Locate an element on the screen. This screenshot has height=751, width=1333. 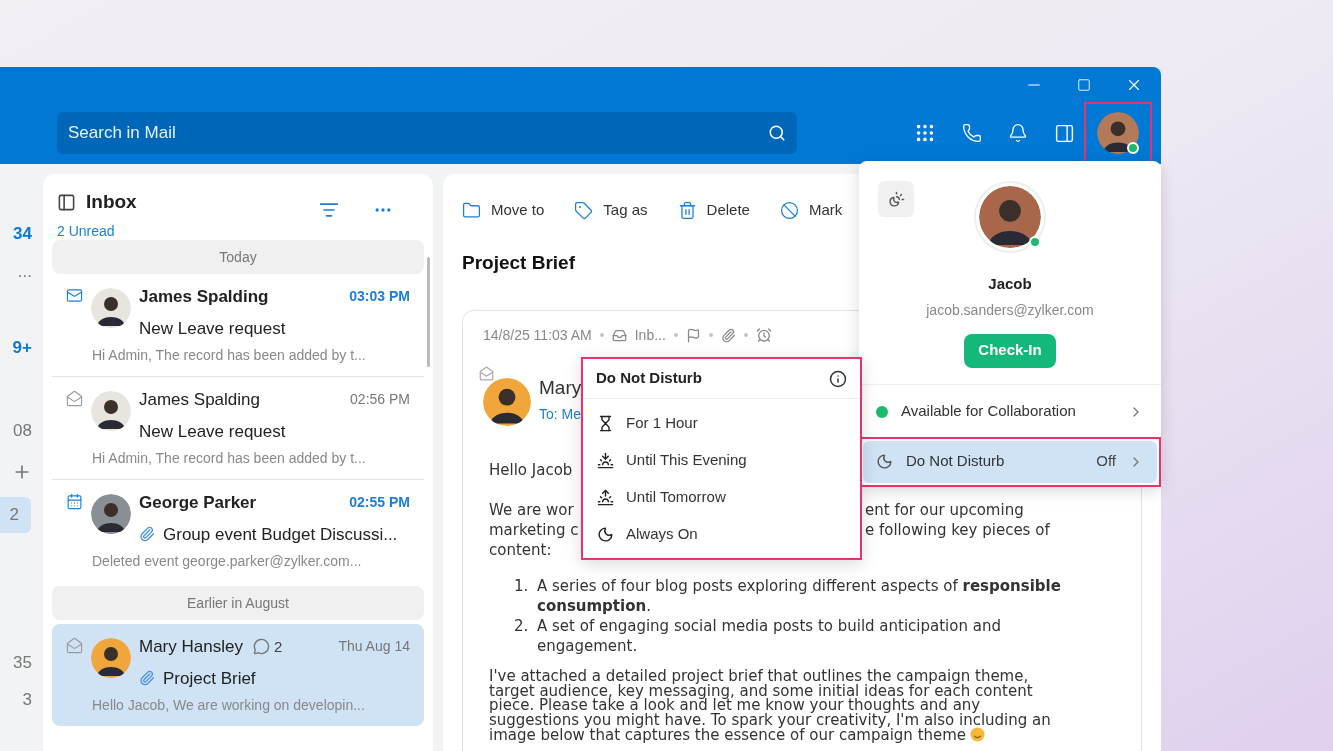
search-icon is located at coordinates (777, 133).